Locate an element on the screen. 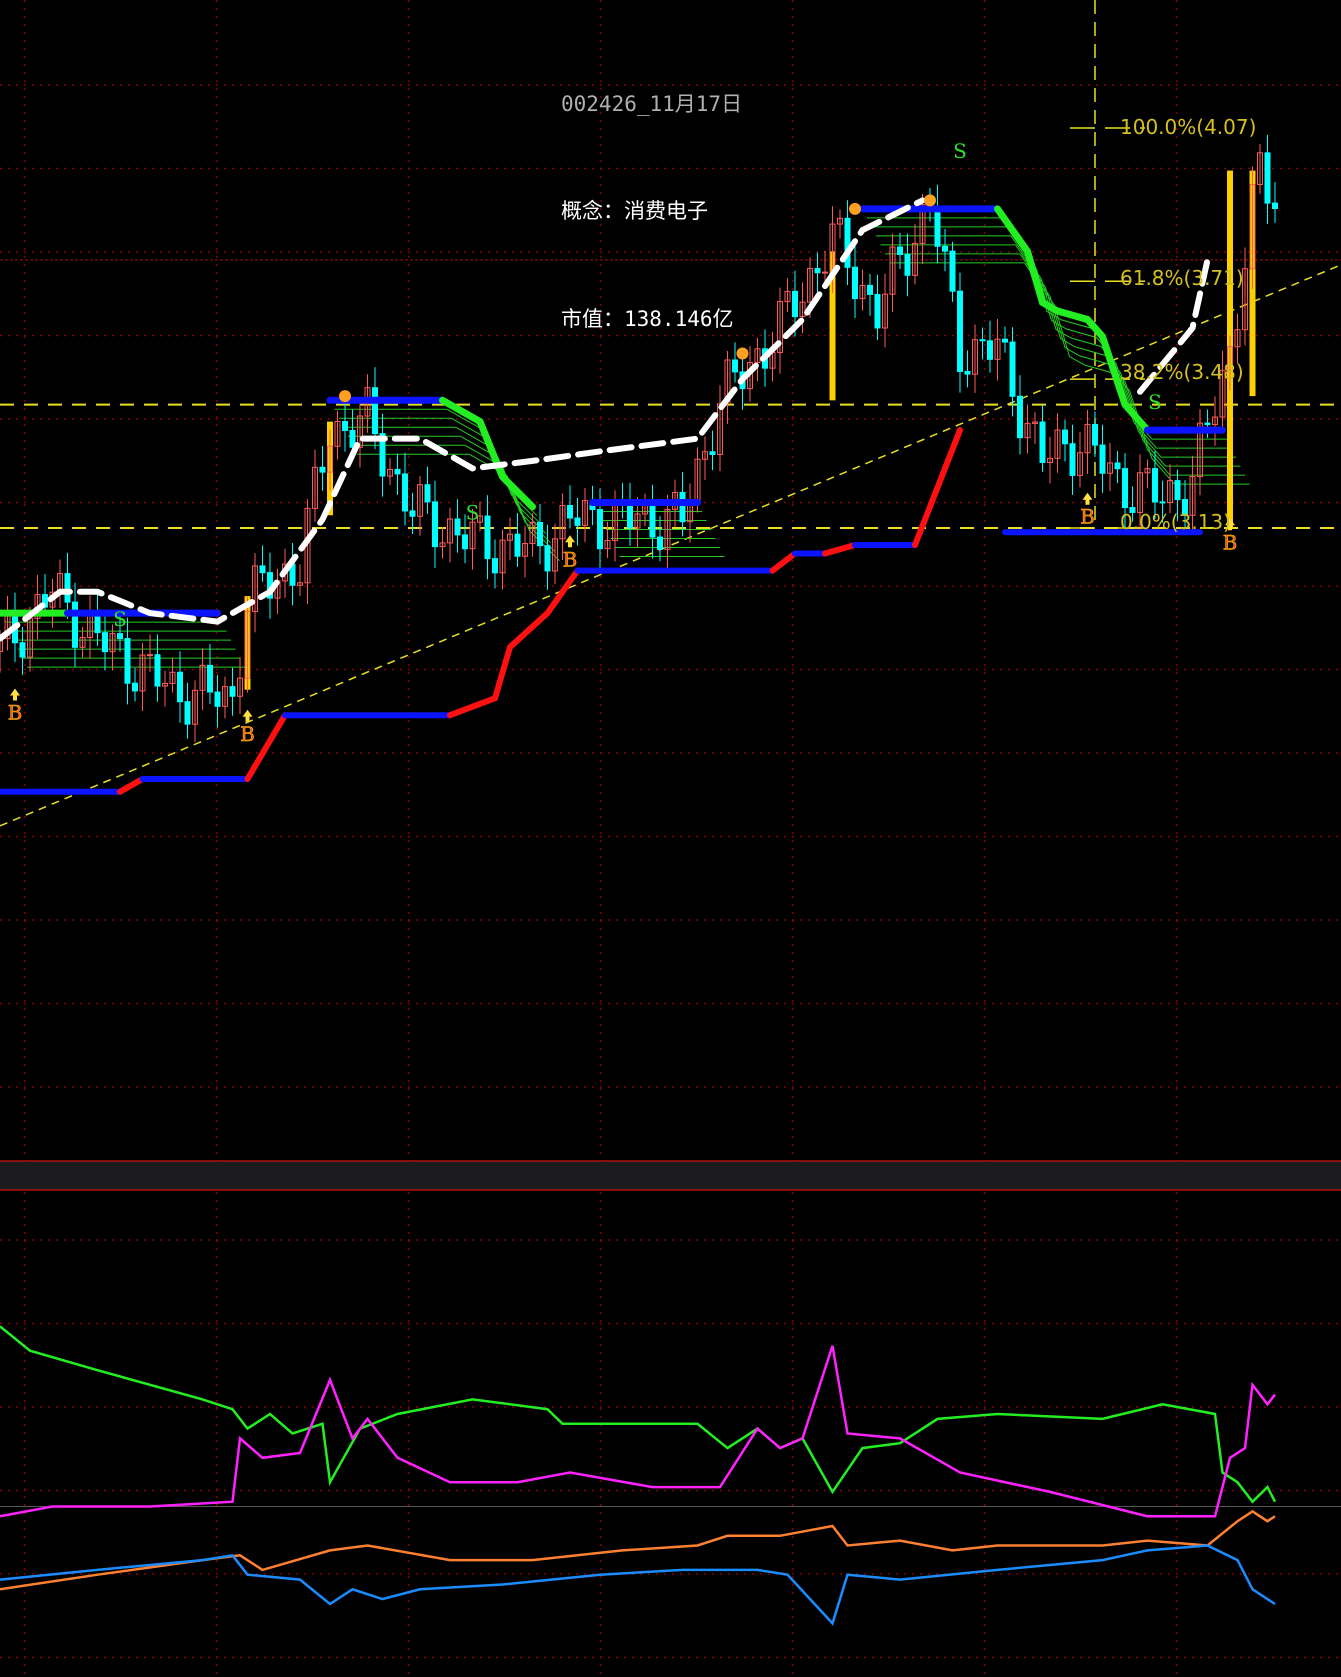 The image size is (1341, 1677). market-cap-label: 市值：138.146亿 is located at coordinates (647, 319).